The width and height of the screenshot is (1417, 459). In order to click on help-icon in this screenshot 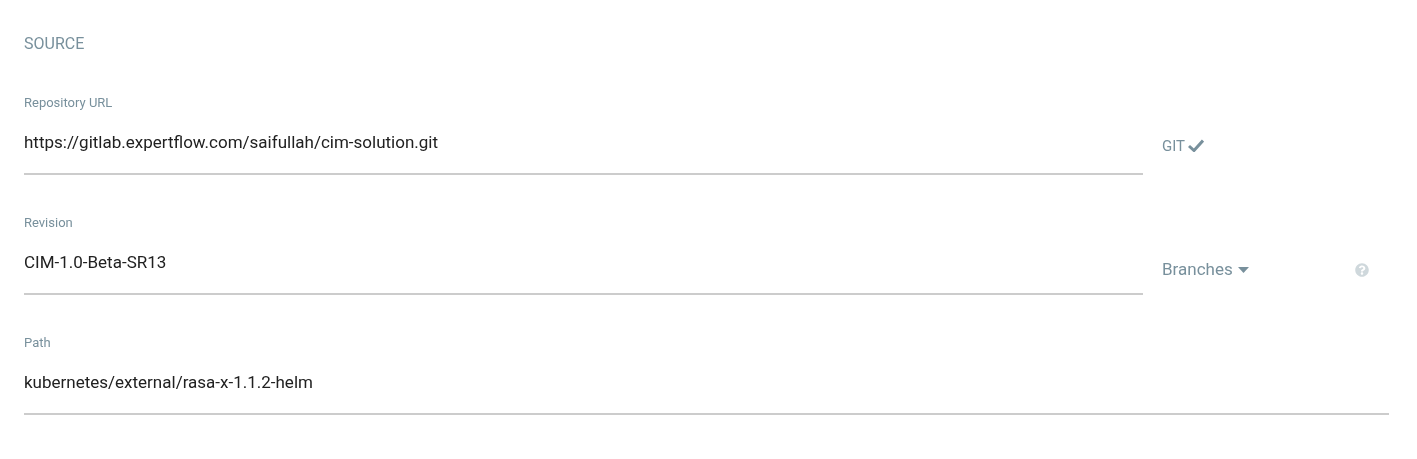, I will do `click(1362, 270)`.